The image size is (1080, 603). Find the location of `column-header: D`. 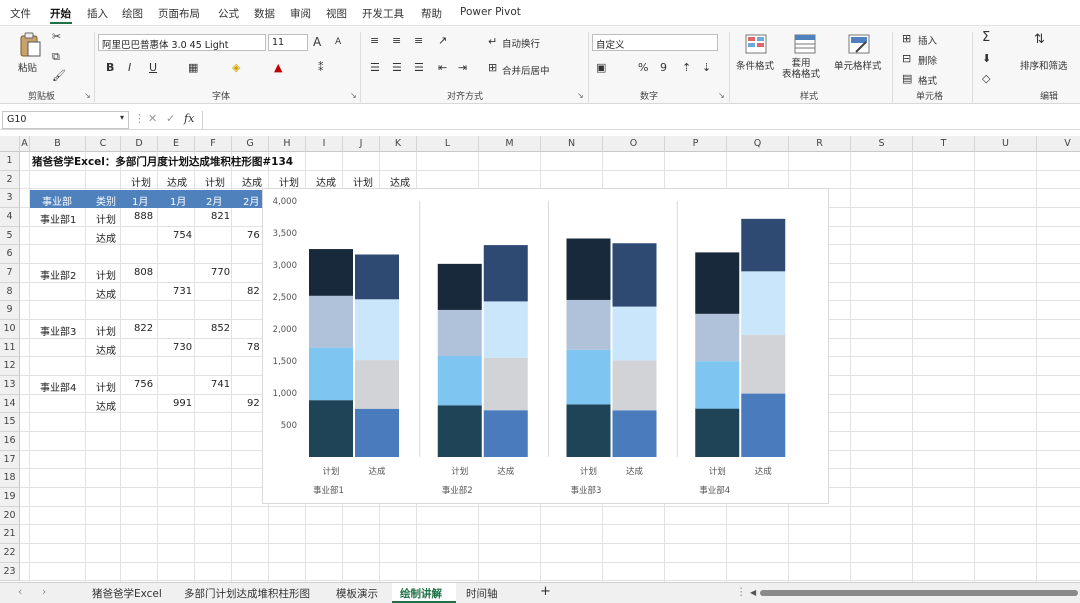

column-header: D is located at coordinates (139, 144).